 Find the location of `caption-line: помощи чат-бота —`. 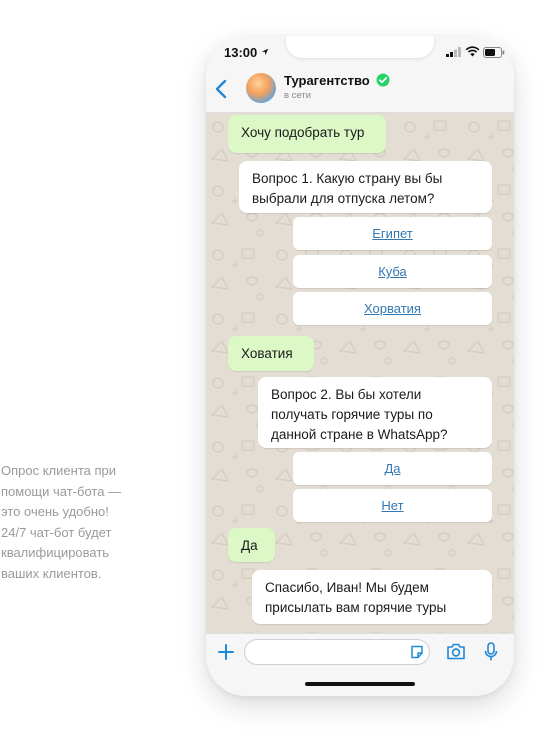

caption-line: помощи чат-бота — is located at coordinates (61, 491).